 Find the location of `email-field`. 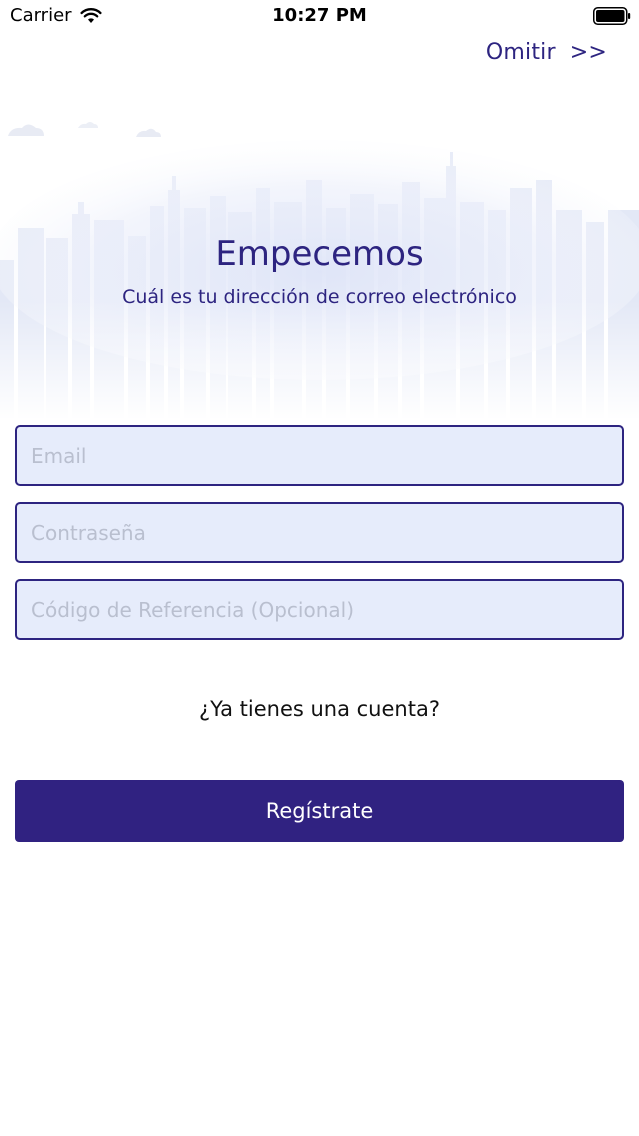

email-field is located at coordinates (319, 455).